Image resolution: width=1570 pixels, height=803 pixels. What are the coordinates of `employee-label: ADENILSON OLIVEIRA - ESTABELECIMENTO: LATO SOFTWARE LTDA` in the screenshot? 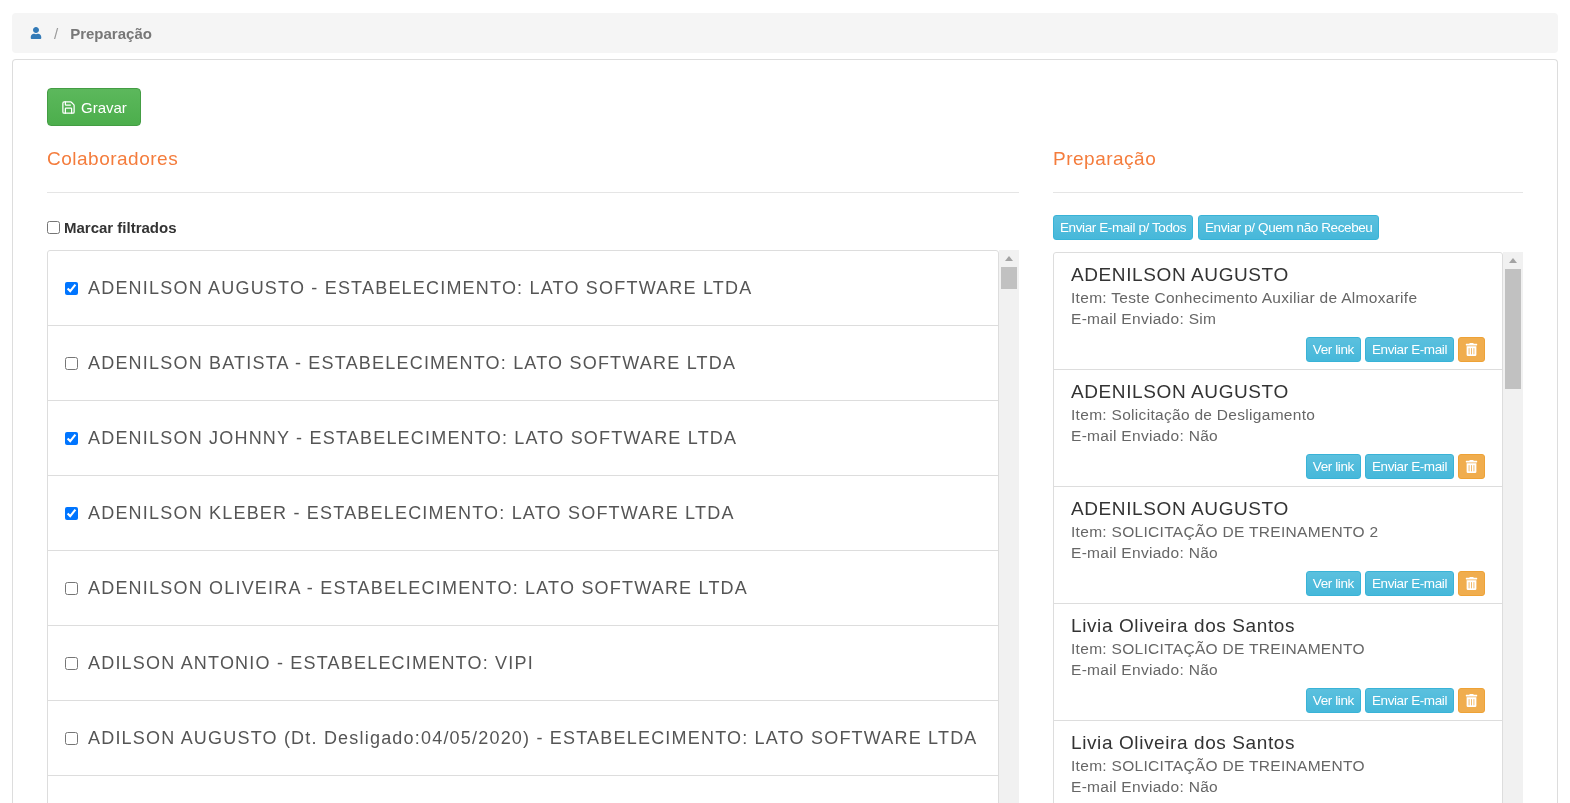 It's located at (418, 588).